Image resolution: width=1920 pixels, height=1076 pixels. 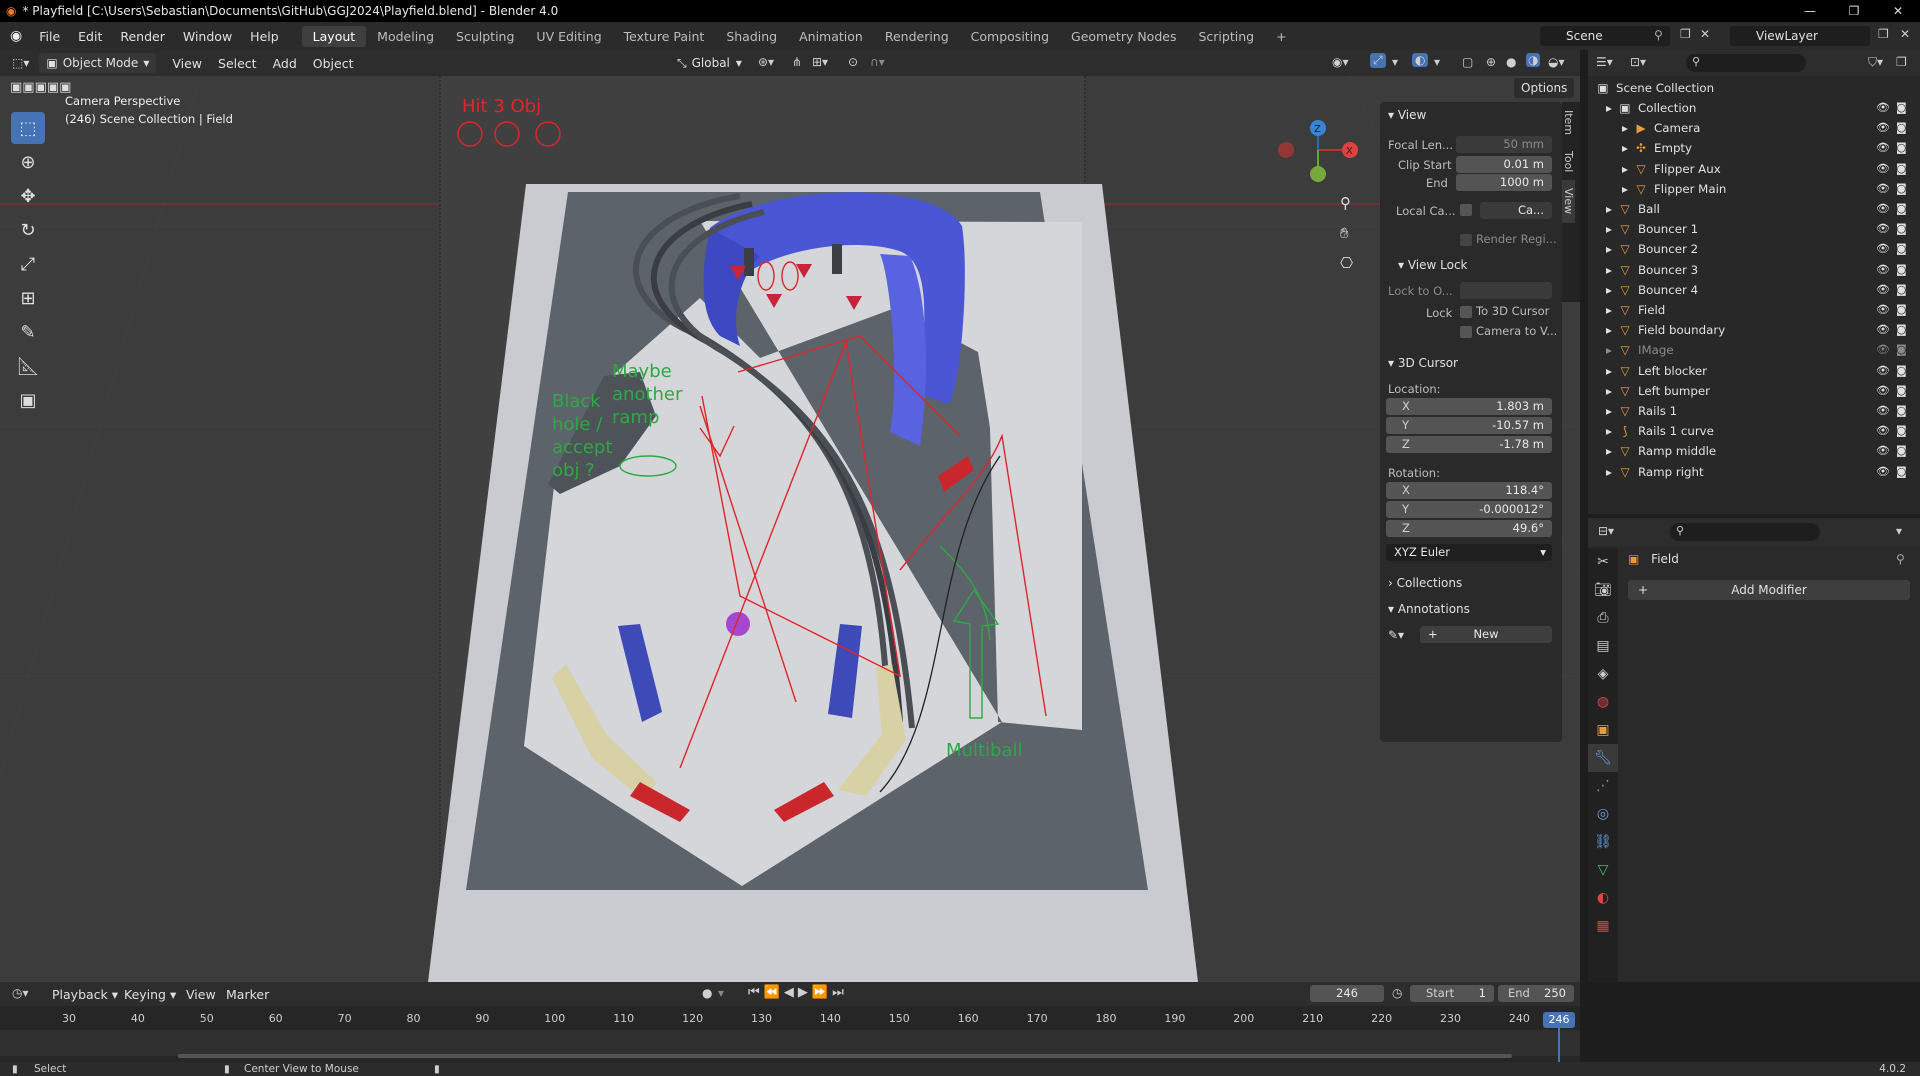 What do you see at coordinates (150, 994) in the screenshot?
I see `keying-menu: Keying ▾` at bounding box center [150, 994].